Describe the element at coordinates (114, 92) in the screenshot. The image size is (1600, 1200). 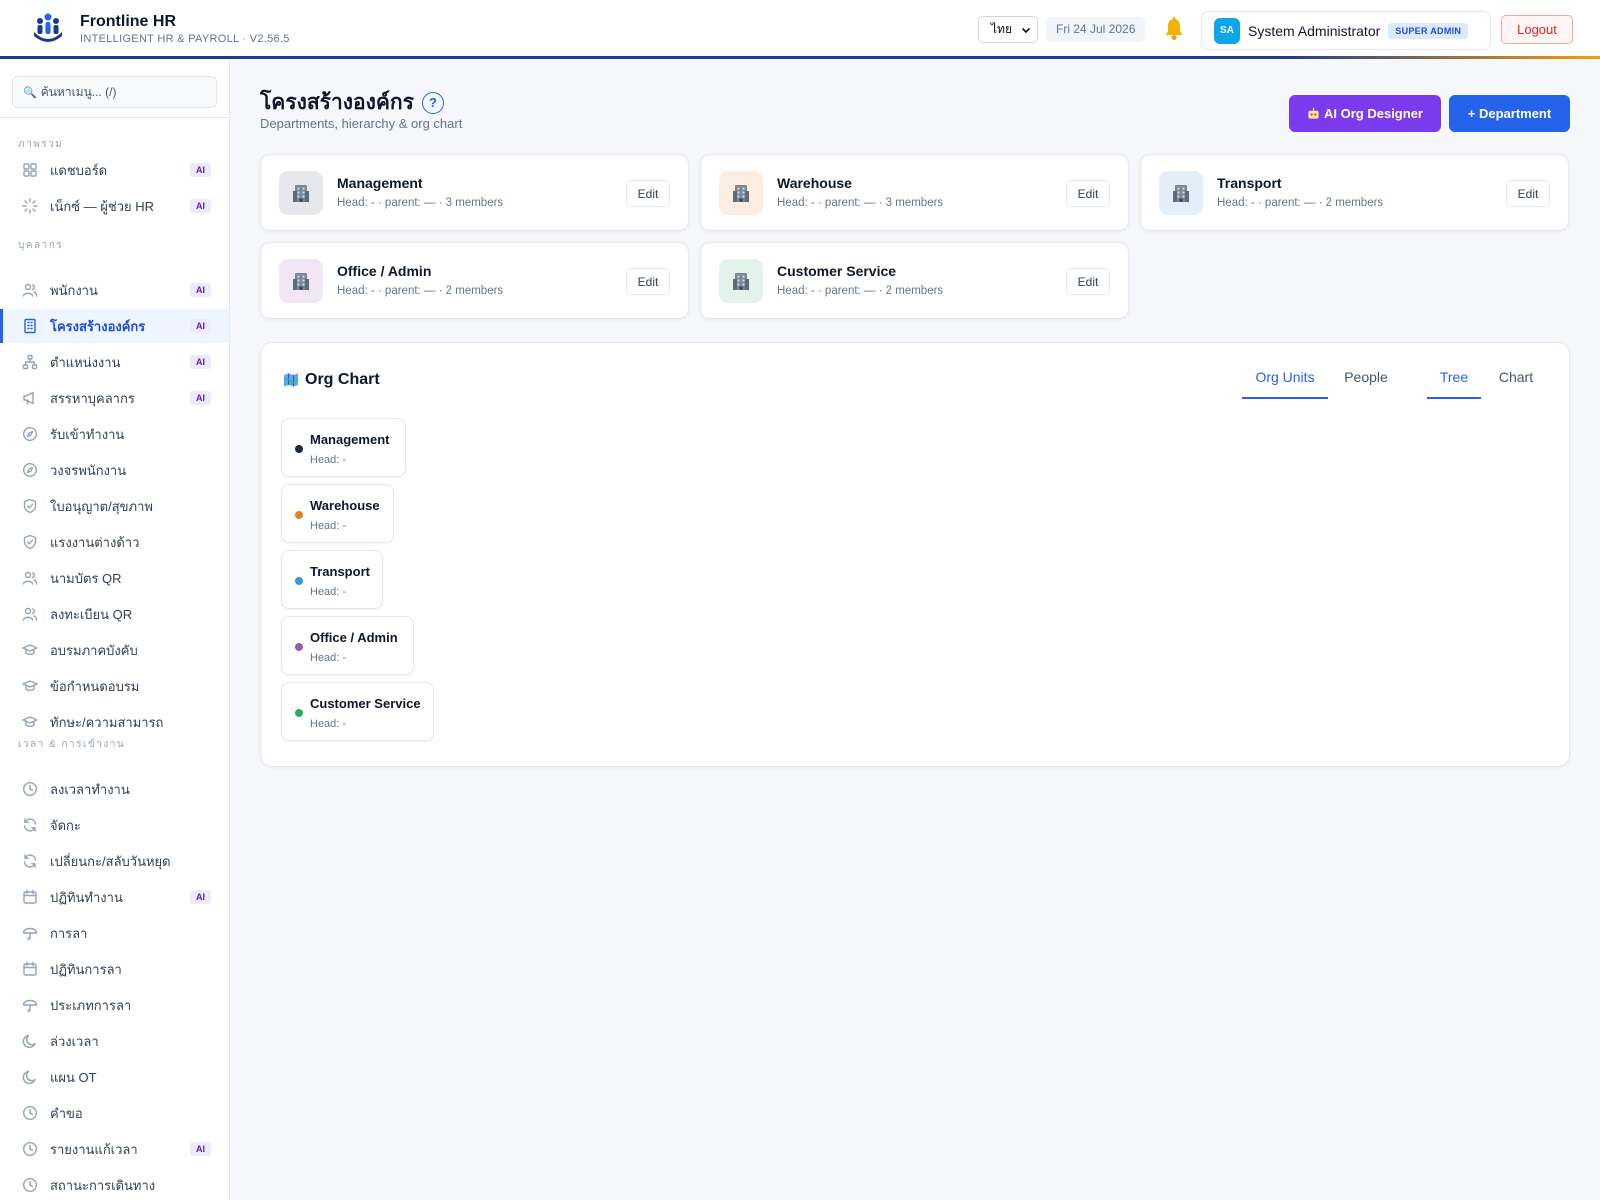
I see `menu-search-input: 🔍 ค้นหาเมนู... (/)` at that location.